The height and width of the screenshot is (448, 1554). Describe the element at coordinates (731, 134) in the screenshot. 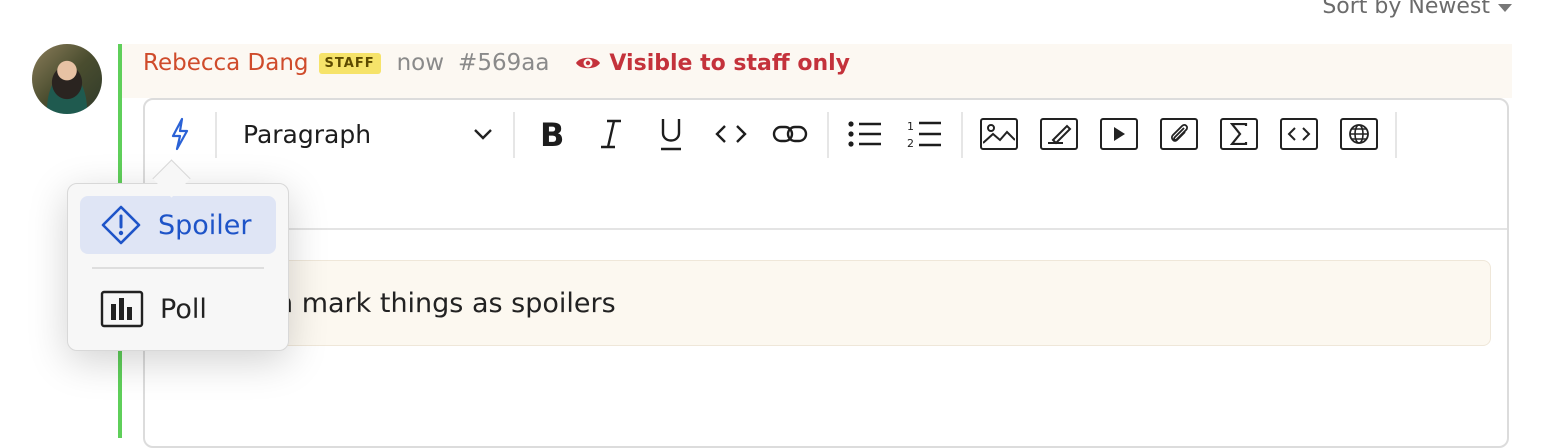

I see `code-icon` at that location.